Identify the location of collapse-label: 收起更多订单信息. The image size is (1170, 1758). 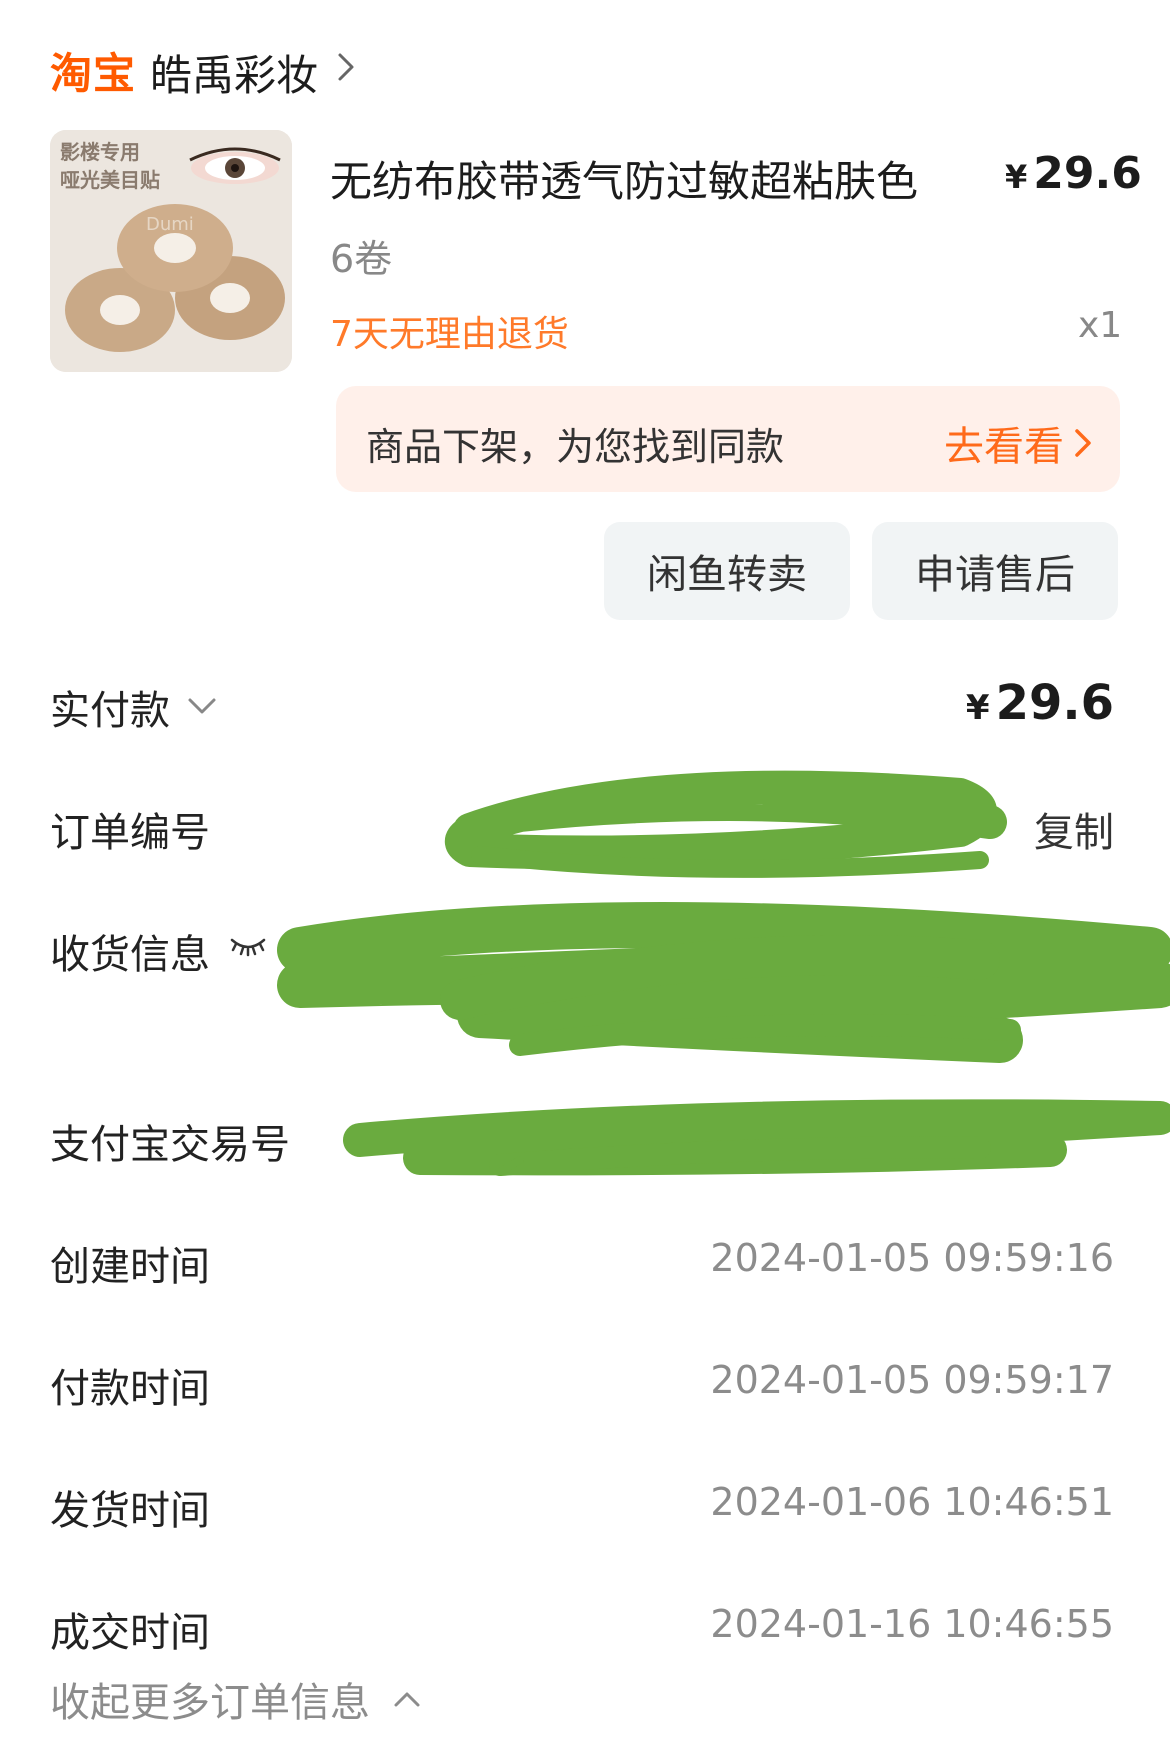
(210, 1703).